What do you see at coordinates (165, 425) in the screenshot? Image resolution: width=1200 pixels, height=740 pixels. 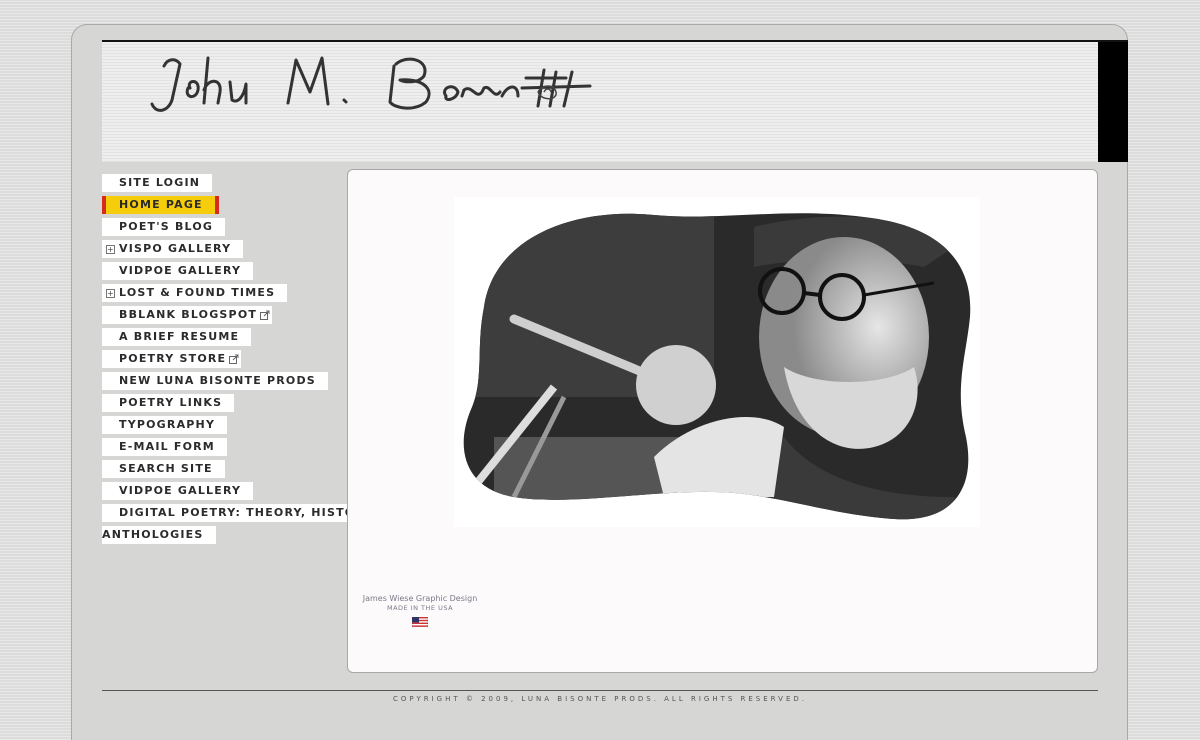 I see `nav-item-typography: TYPOGRAPHY` at bounding box center [165, 425].